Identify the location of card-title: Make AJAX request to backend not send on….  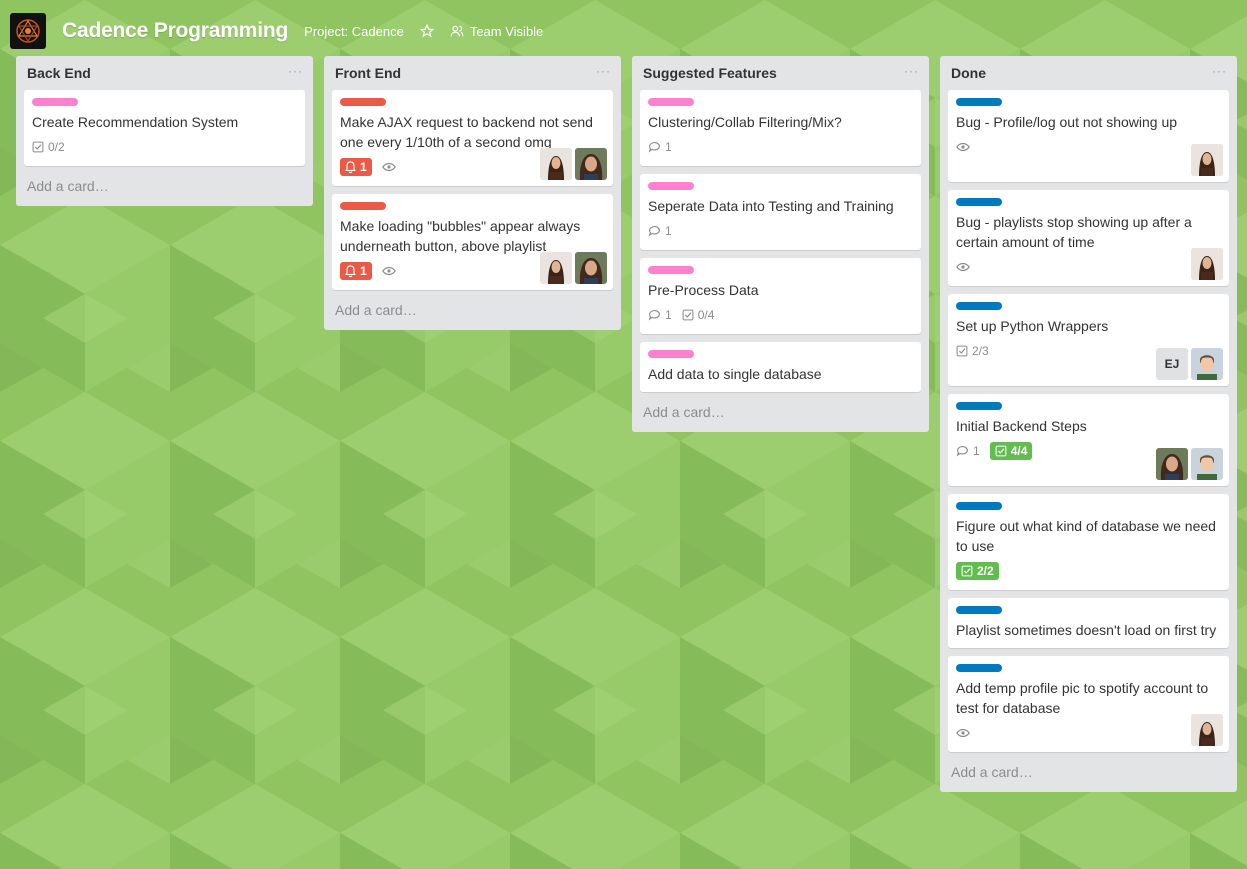
(466, 132).